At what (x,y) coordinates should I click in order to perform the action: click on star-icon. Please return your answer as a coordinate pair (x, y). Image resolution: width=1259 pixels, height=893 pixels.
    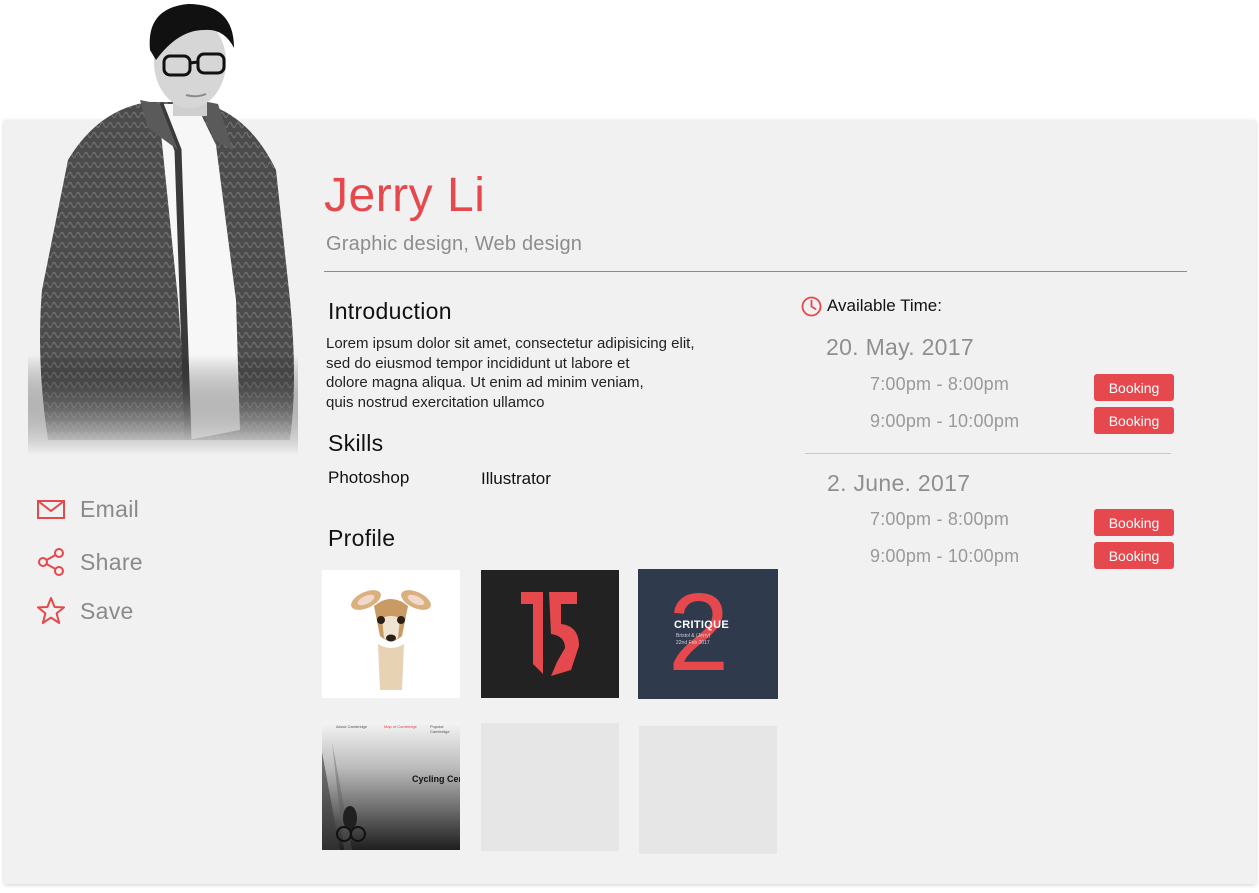
    Looking at the image, I should click on (51, 610).